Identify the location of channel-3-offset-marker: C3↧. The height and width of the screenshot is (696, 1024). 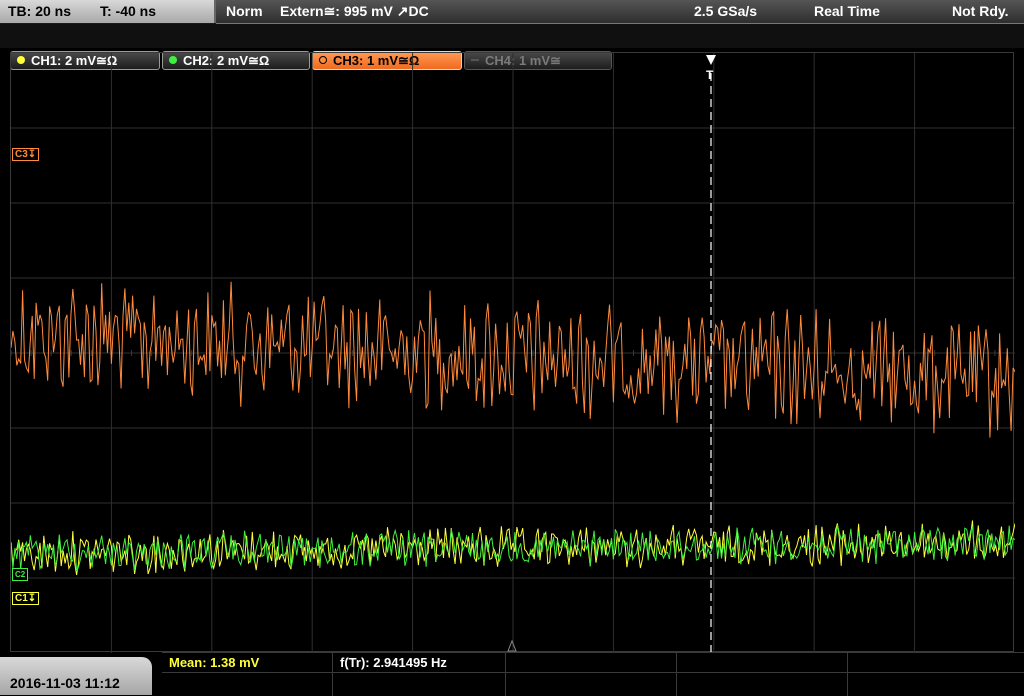
(26, 154).